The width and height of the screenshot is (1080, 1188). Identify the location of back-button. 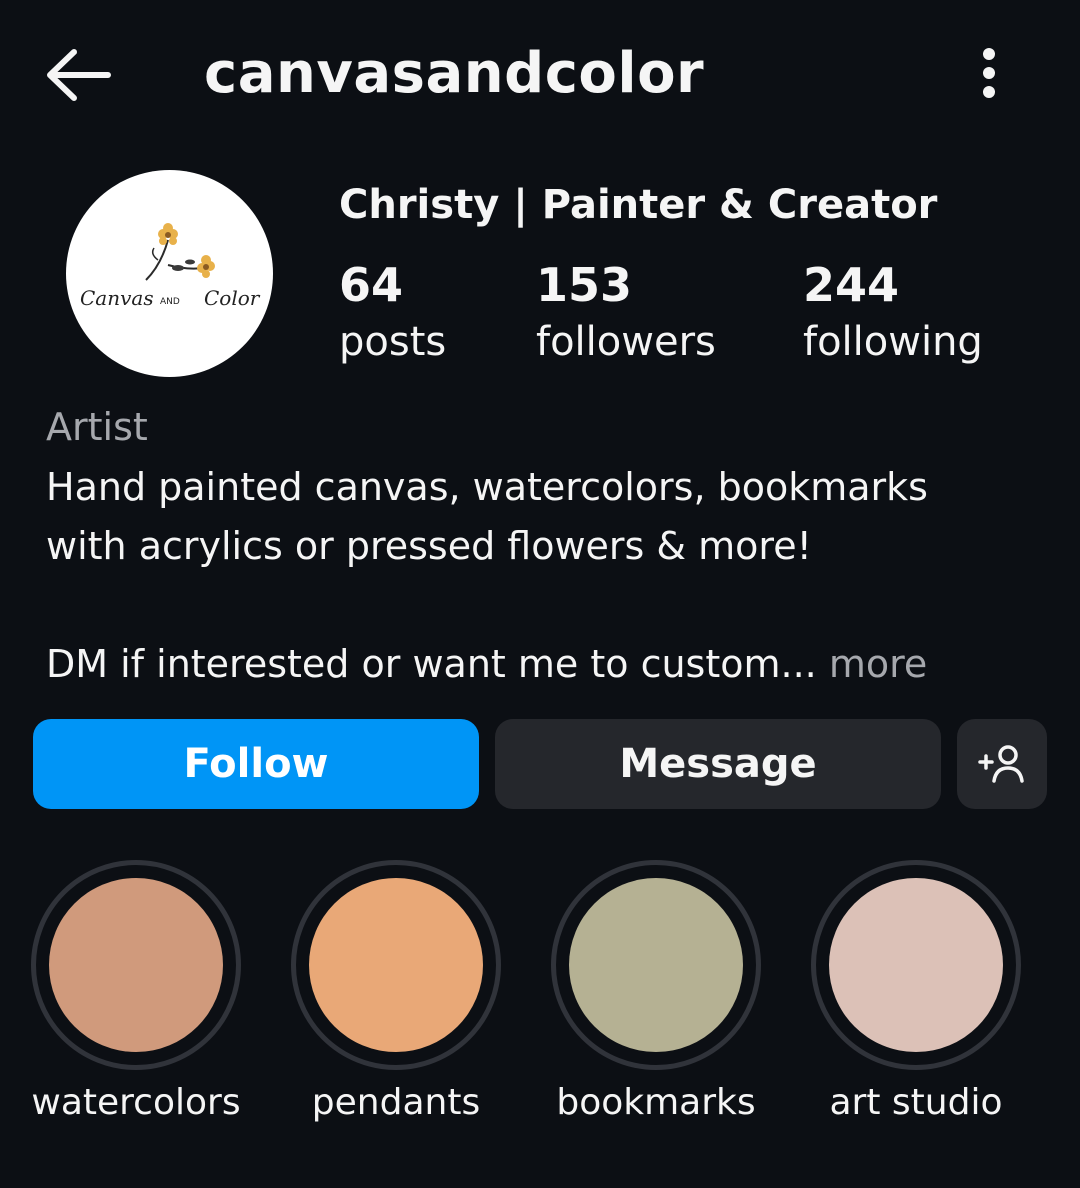
(78, 75).